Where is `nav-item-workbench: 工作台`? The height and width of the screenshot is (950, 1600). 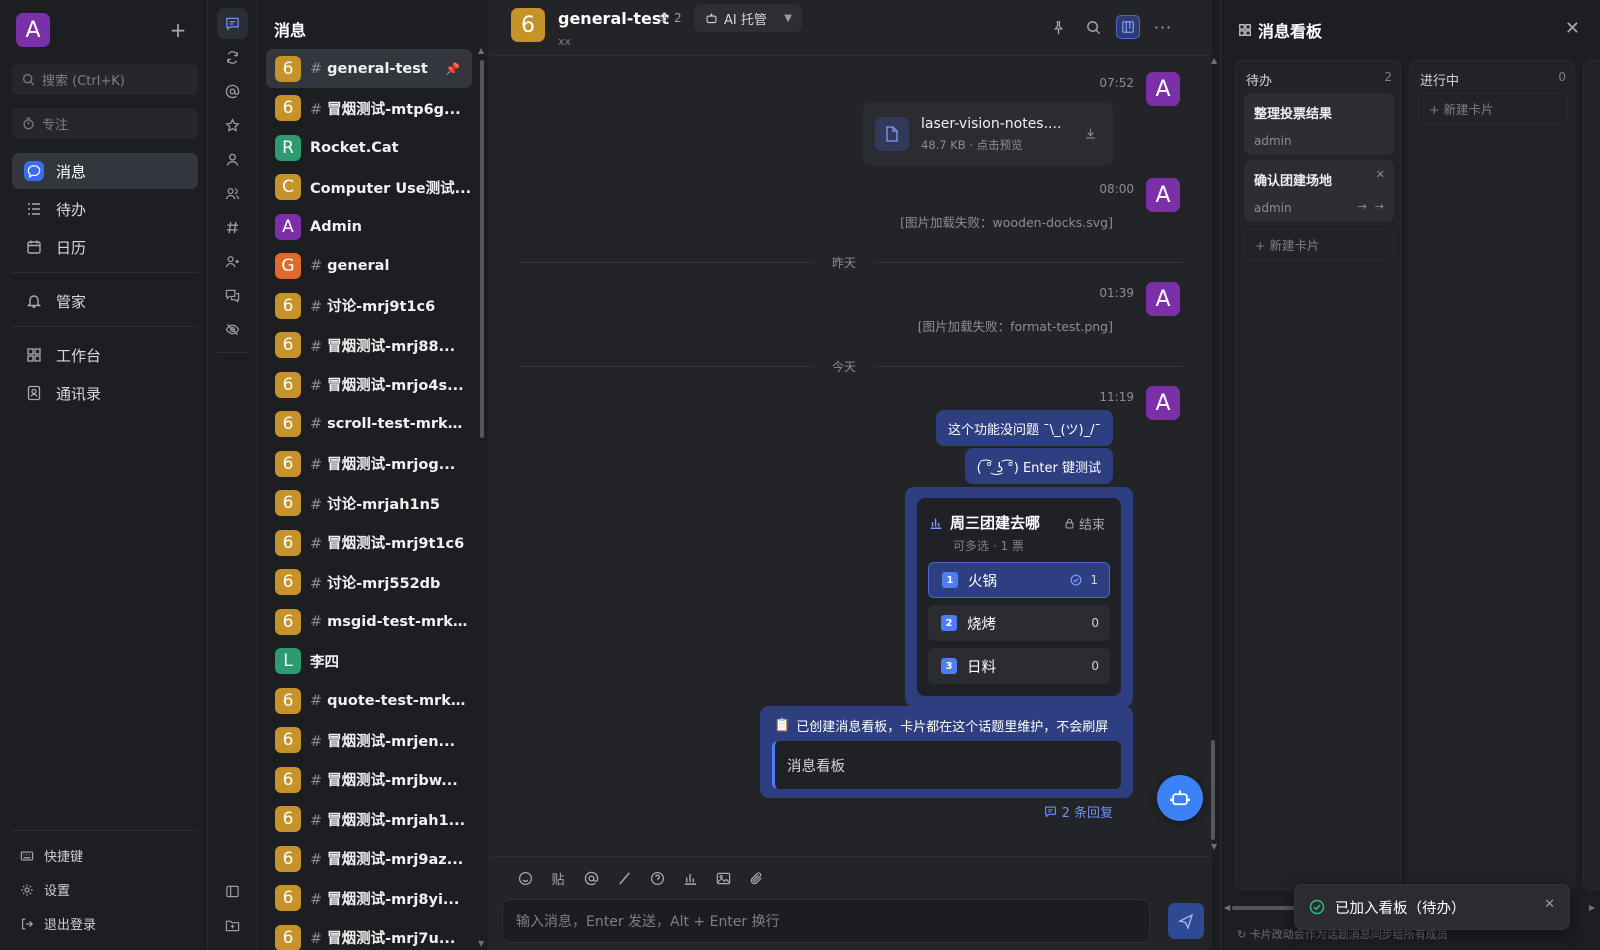
nav-item-workbench: 工作台 is located at coordinates (105, 355).